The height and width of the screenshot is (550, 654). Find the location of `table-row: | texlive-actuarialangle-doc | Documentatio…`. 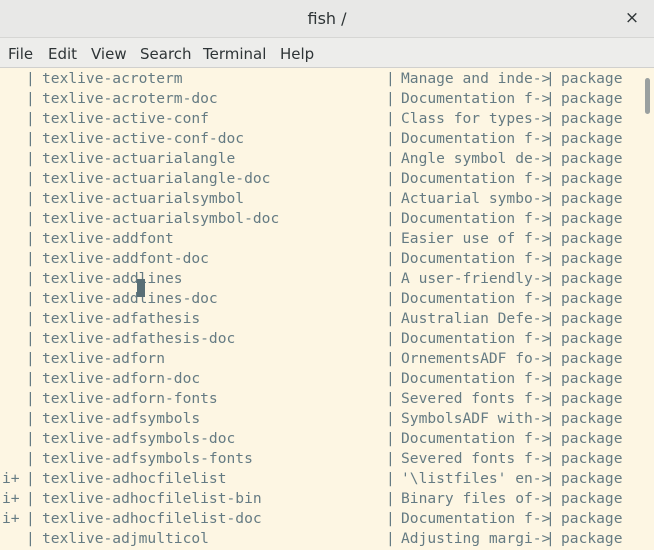

table-row: | texlive-actuarialangle-doc | Documentatio… is located at coordinates (320, 179).